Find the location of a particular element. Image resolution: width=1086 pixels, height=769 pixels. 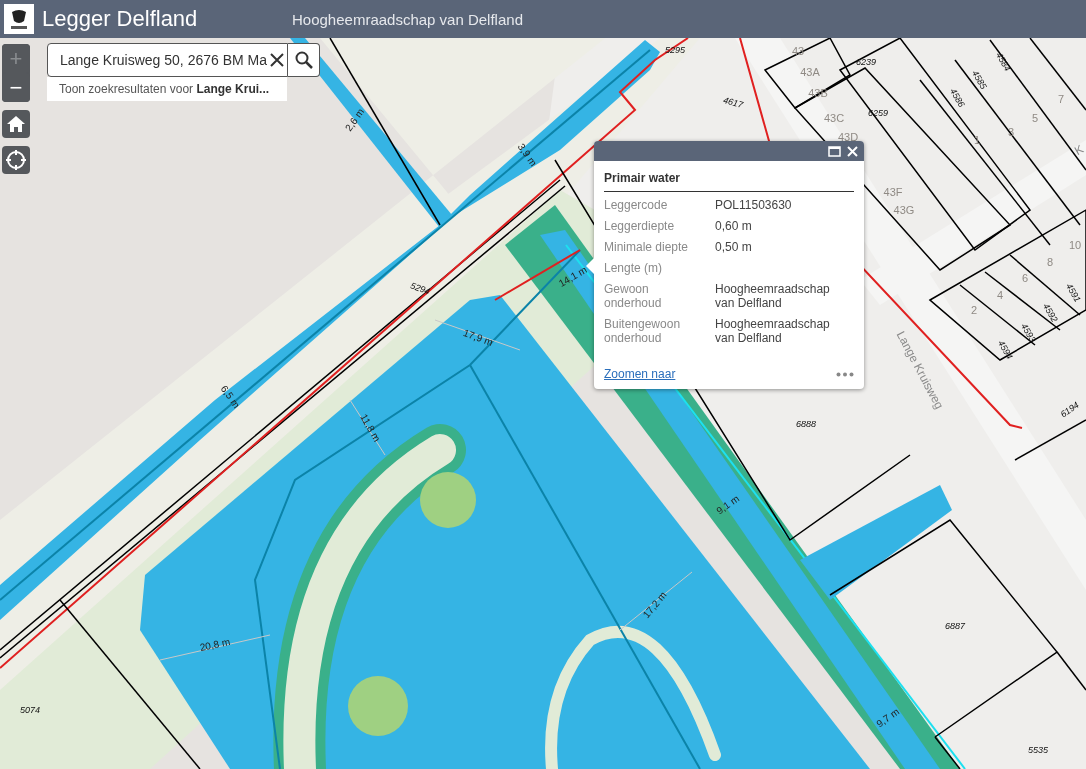

street-name: K is located at coordinates (1079, 150).